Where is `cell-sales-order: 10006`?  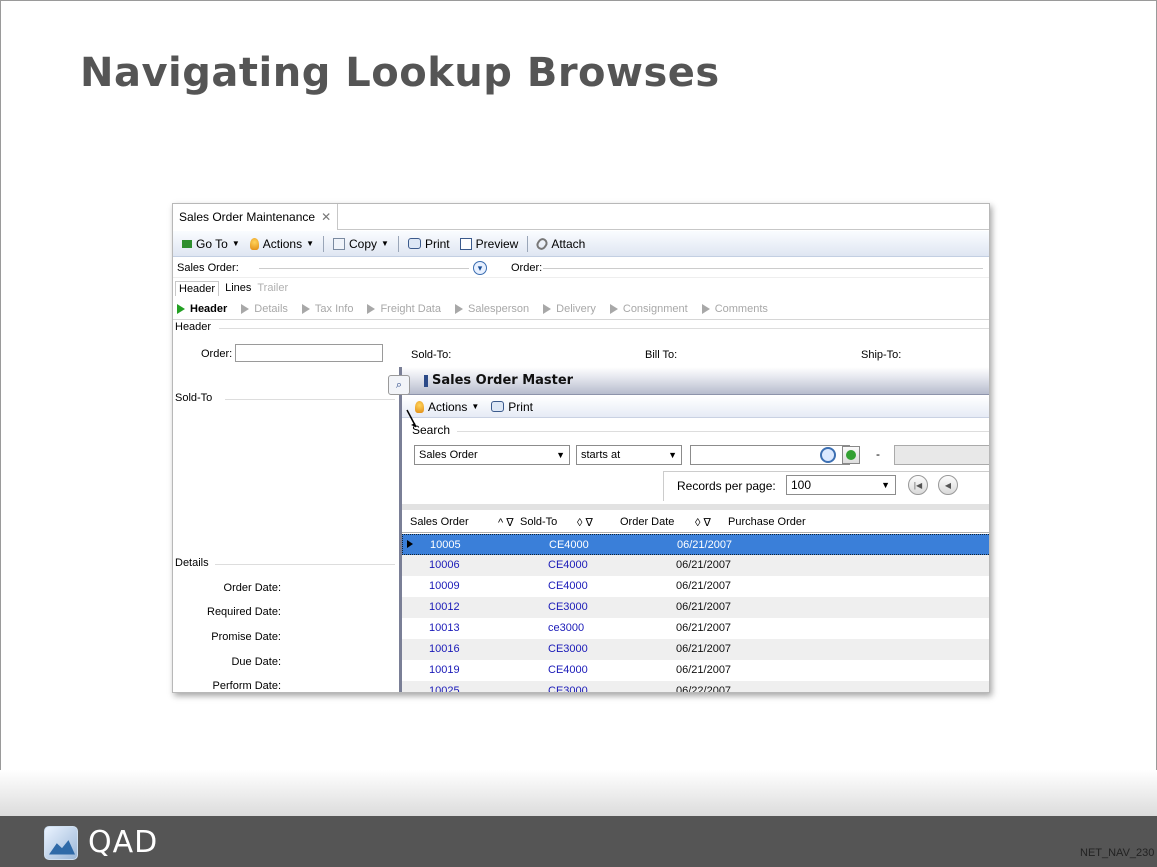
cell-sales-order: 10006 is located at coordinates (444, 565).